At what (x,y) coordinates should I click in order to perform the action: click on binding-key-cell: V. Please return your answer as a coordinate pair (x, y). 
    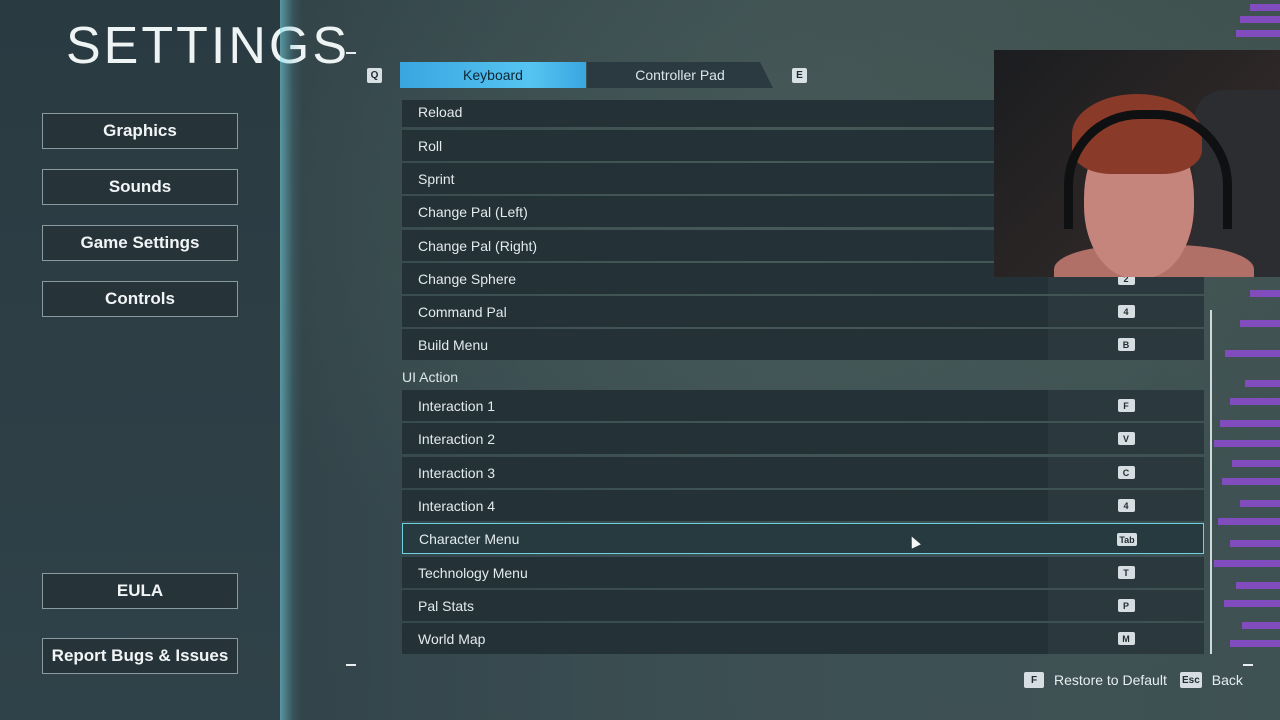
    Looking at the image, I should click on (1126, 438).